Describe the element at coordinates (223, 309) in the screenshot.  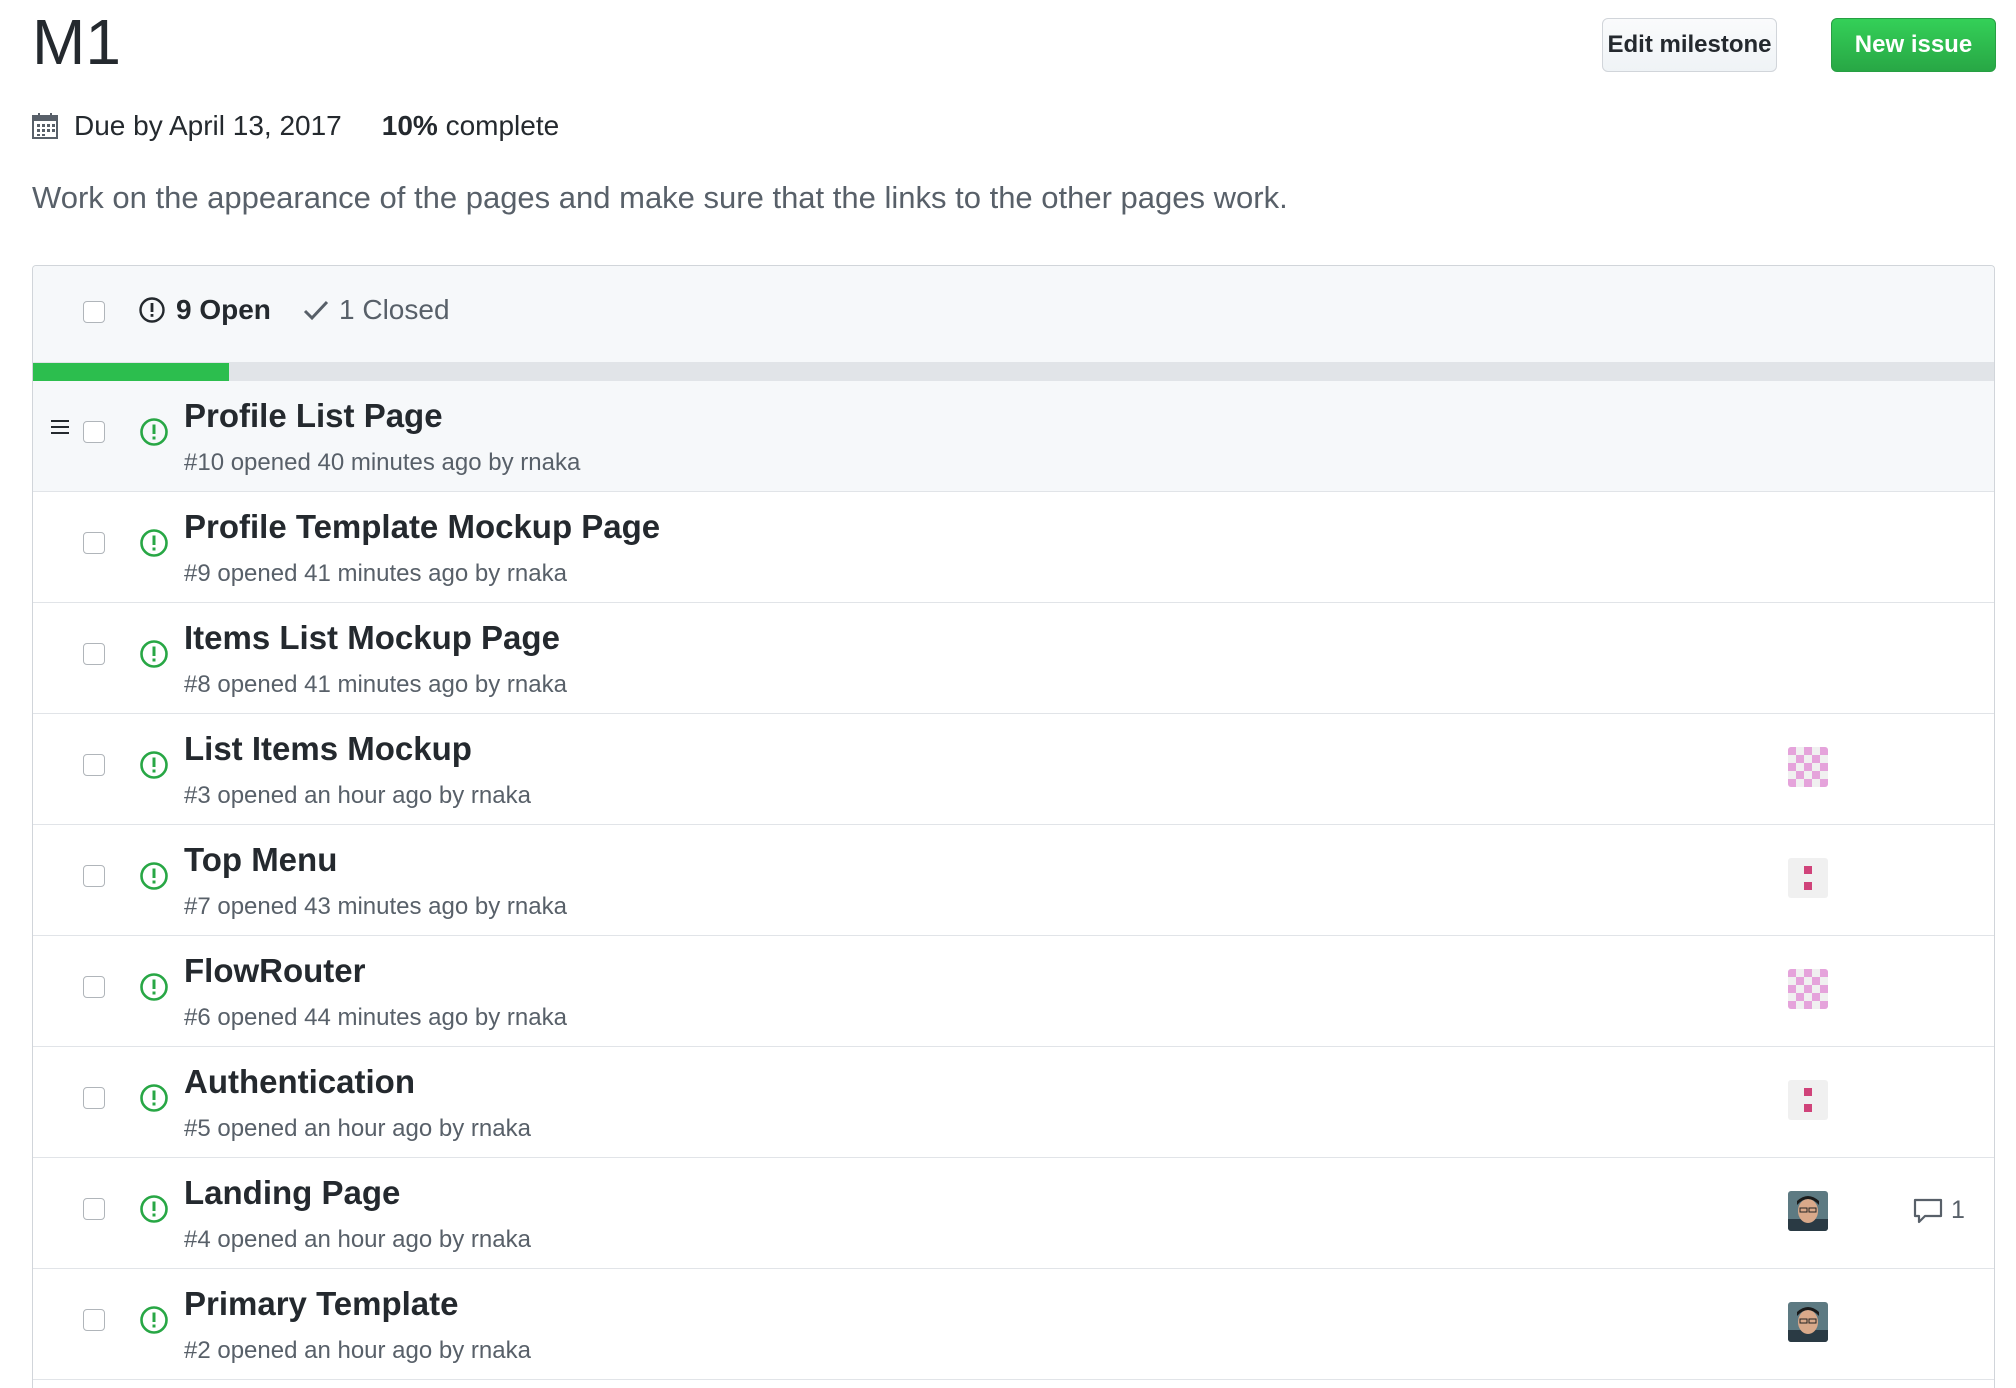
I see `open-count-label: 9 Open` at that location.